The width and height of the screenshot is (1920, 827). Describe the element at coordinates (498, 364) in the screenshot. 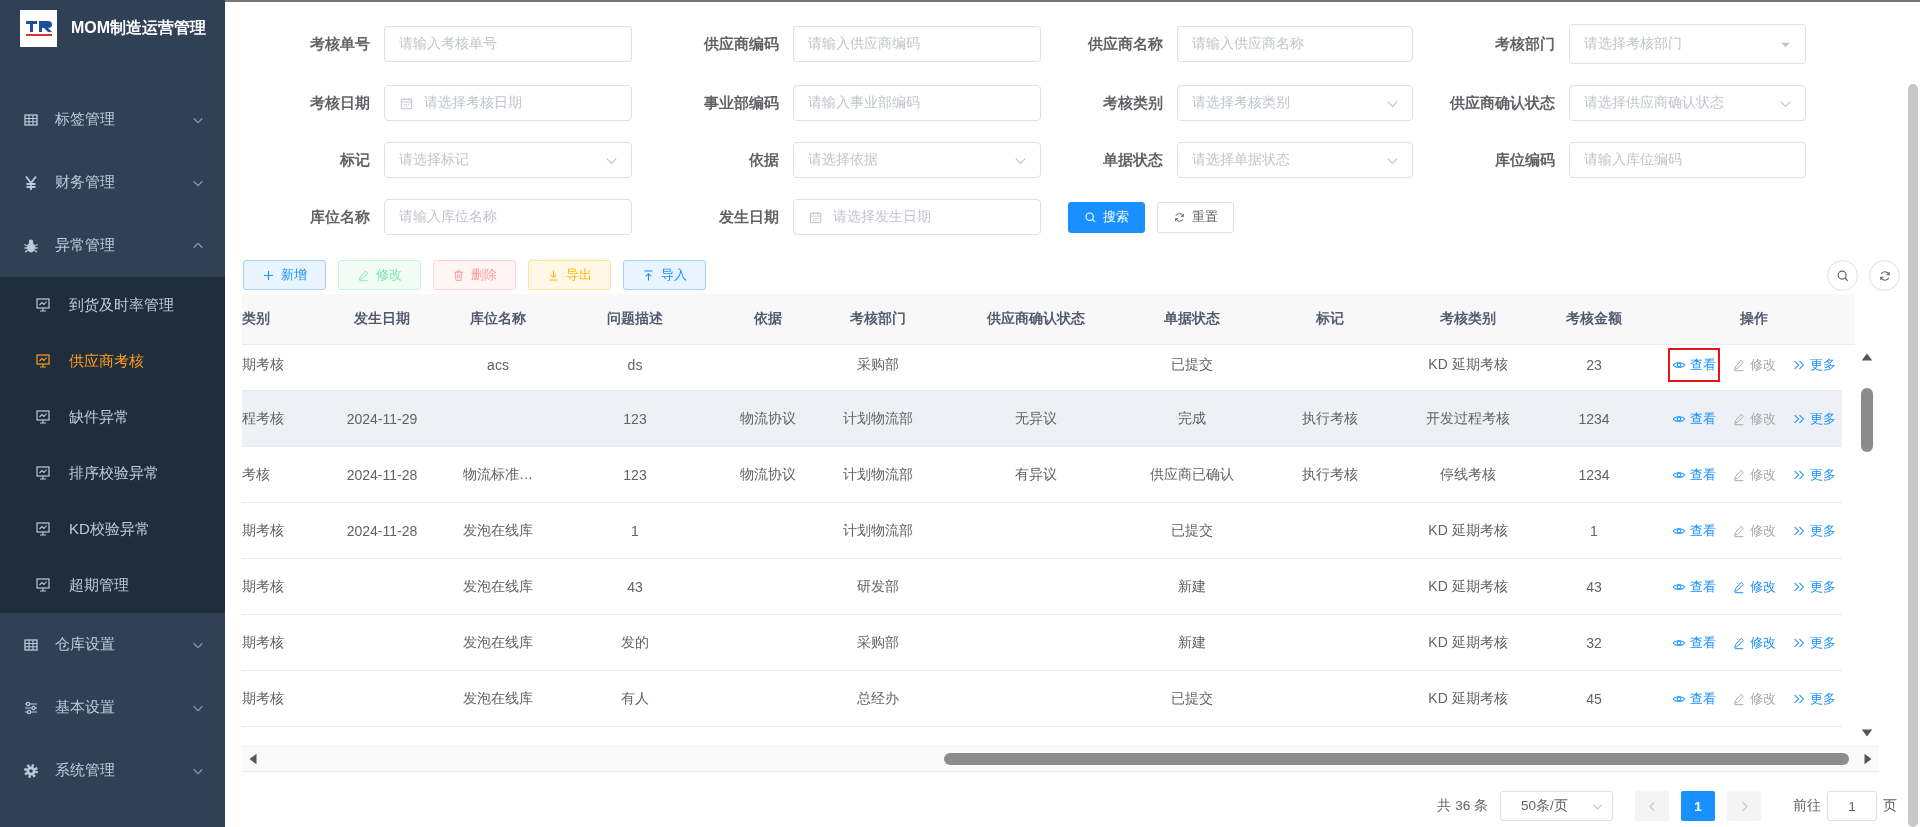

I see `table-cell-text: acs` at that location.